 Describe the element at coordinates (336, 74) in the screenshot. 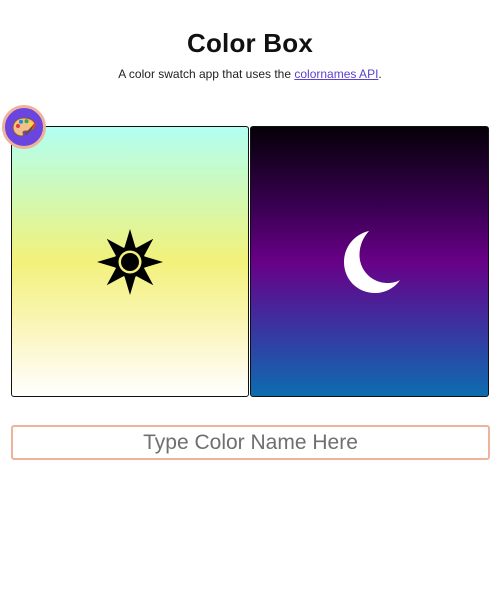

I see `colornames-api-link: colornames API` at that location.